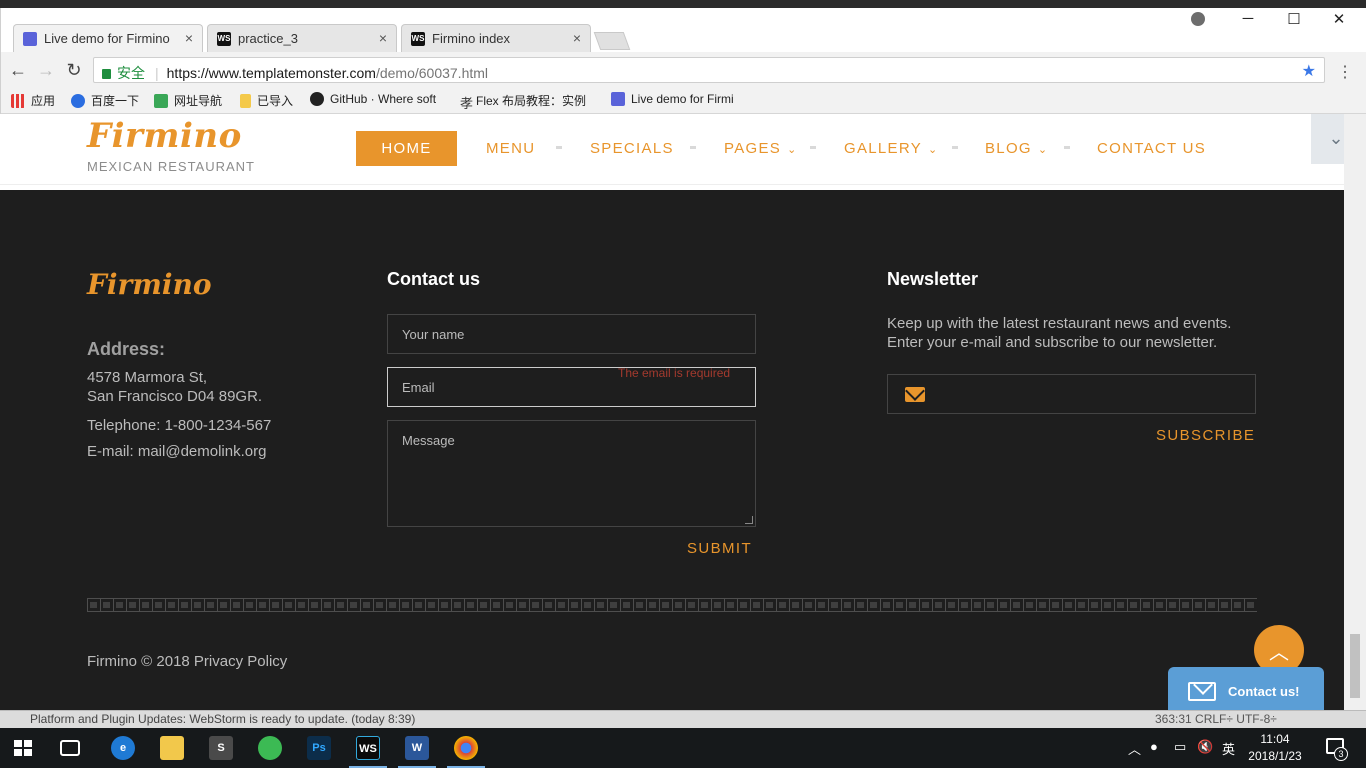 Image resolution: width=1366 pixels, height=768 pixels. I want to click on new-tab-button, so click(612, 41).